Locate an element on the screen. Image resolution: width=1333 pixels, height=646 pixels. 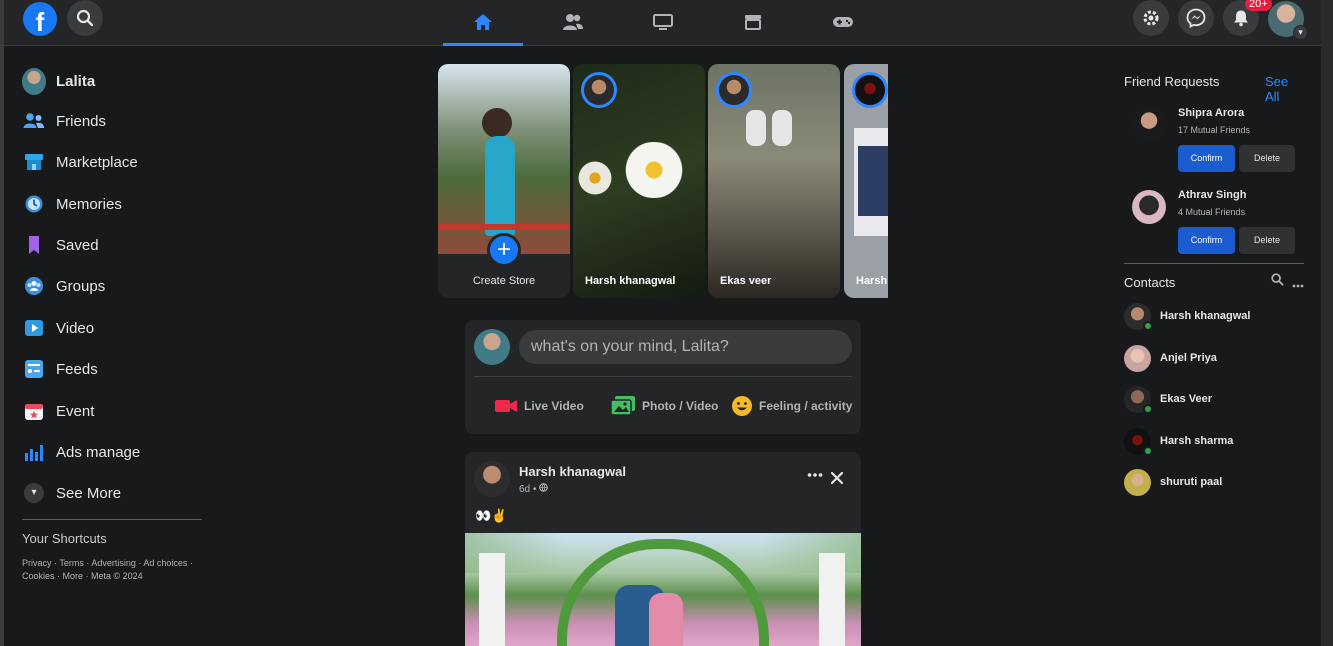
account-menu-chevron: ▾ is located at coordinates (1300, 32).